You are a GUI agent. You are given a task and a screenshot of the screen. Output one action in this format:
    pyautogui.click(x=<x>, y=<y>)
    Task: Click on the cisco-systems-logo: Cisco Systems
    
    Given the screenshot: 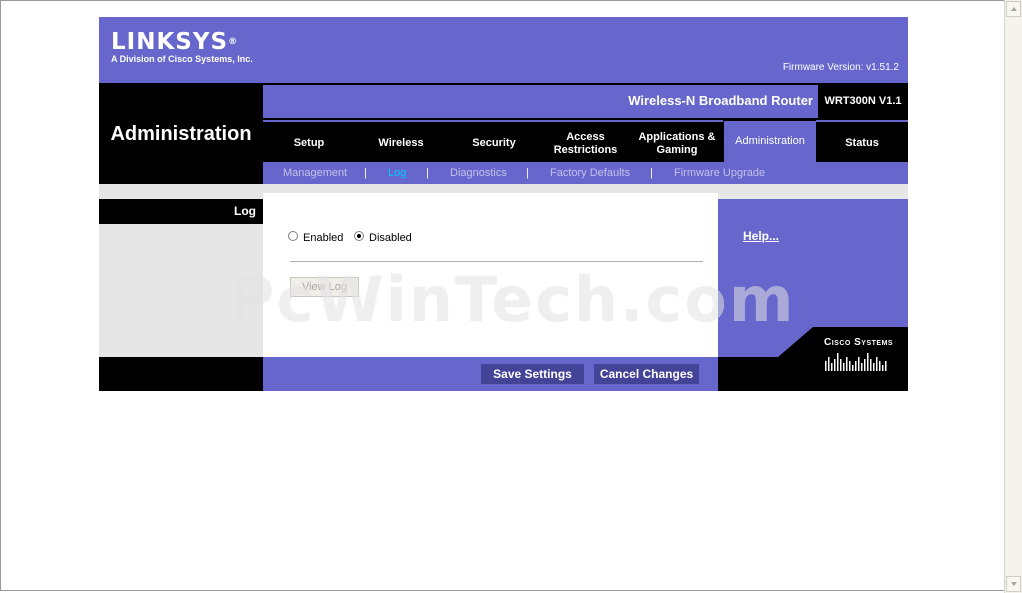 What is the action you would take?
    pyautogui.click(x=859, y=342)
    